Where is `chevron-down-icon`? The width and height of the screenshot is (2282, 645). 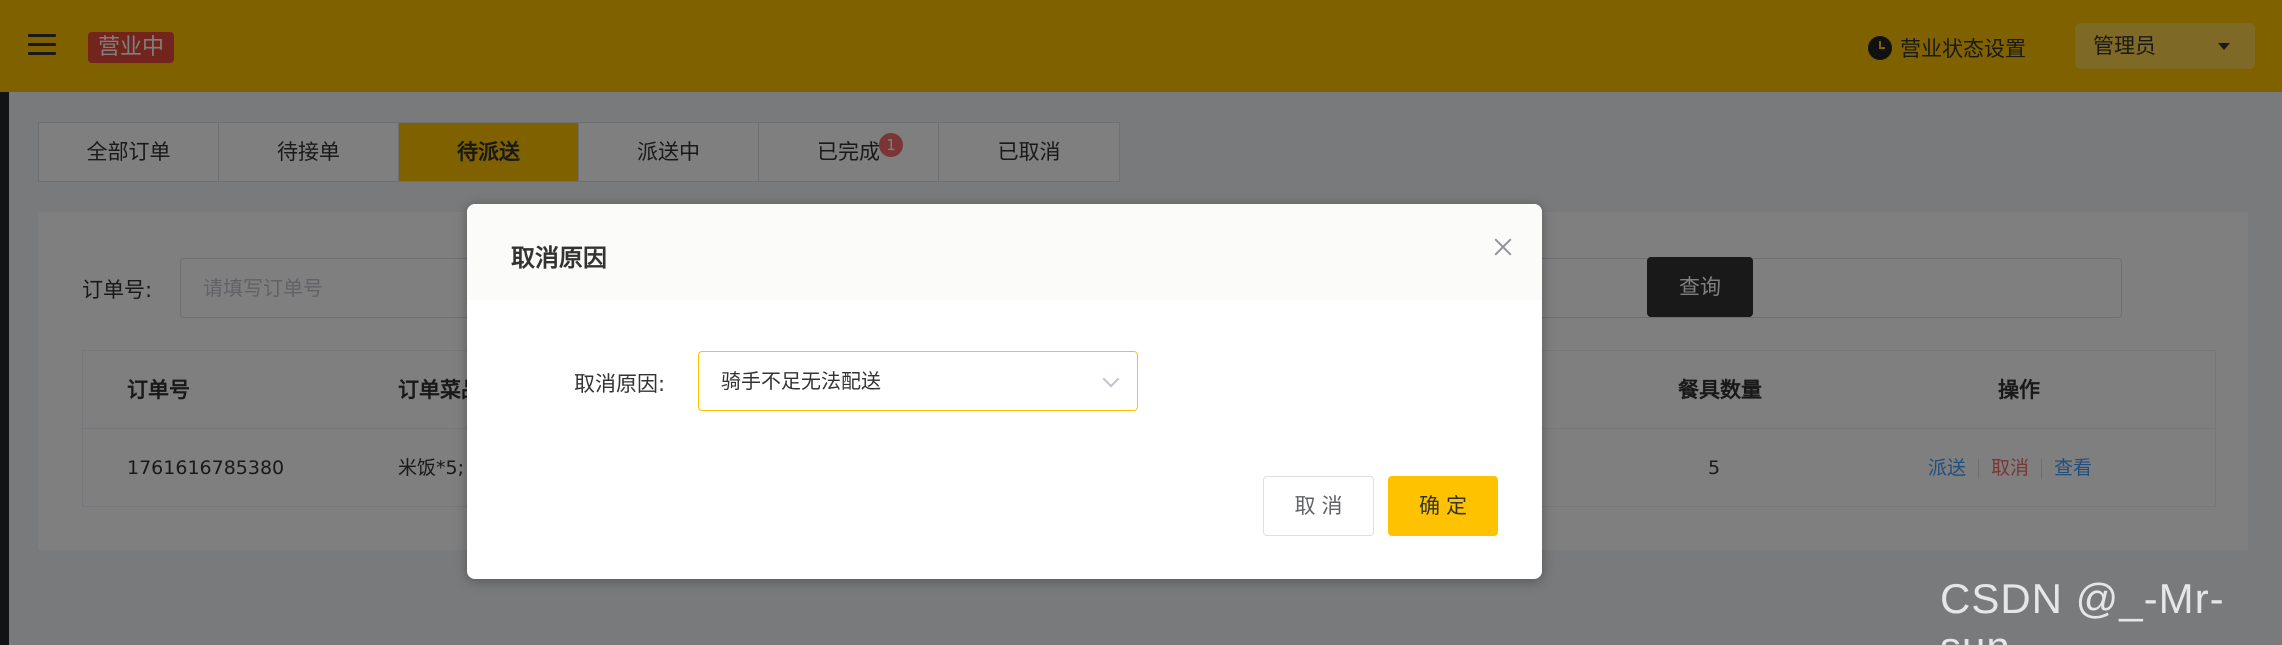 chevron-down-icon is located at coordinates (1111, 379).